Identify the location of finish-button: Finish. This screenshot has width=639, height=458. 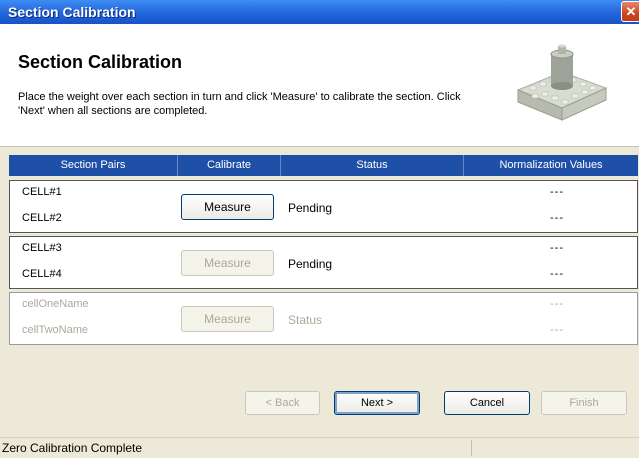
(584, 403).